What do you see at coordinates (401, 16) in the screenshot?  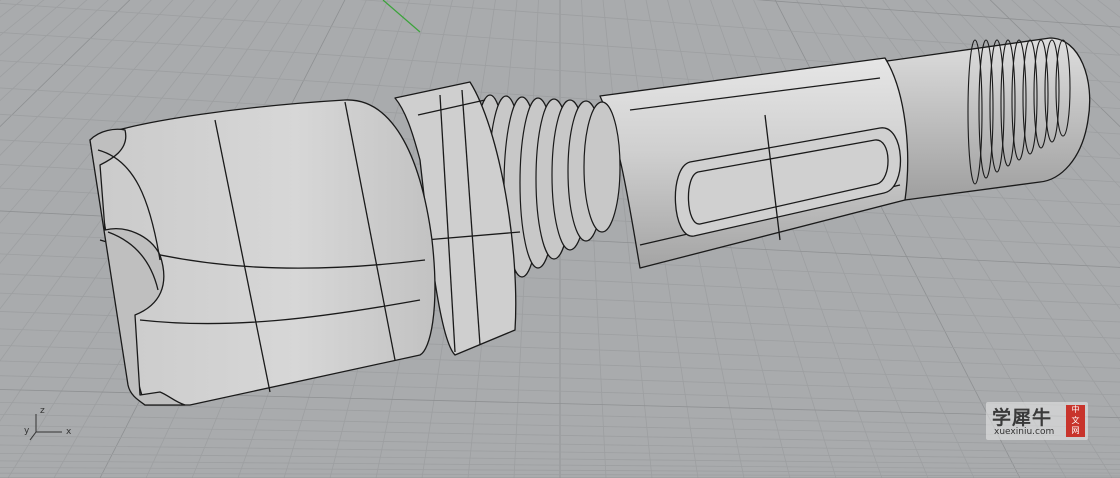 I see `y-axis-line` at bounding box center [401, 16].